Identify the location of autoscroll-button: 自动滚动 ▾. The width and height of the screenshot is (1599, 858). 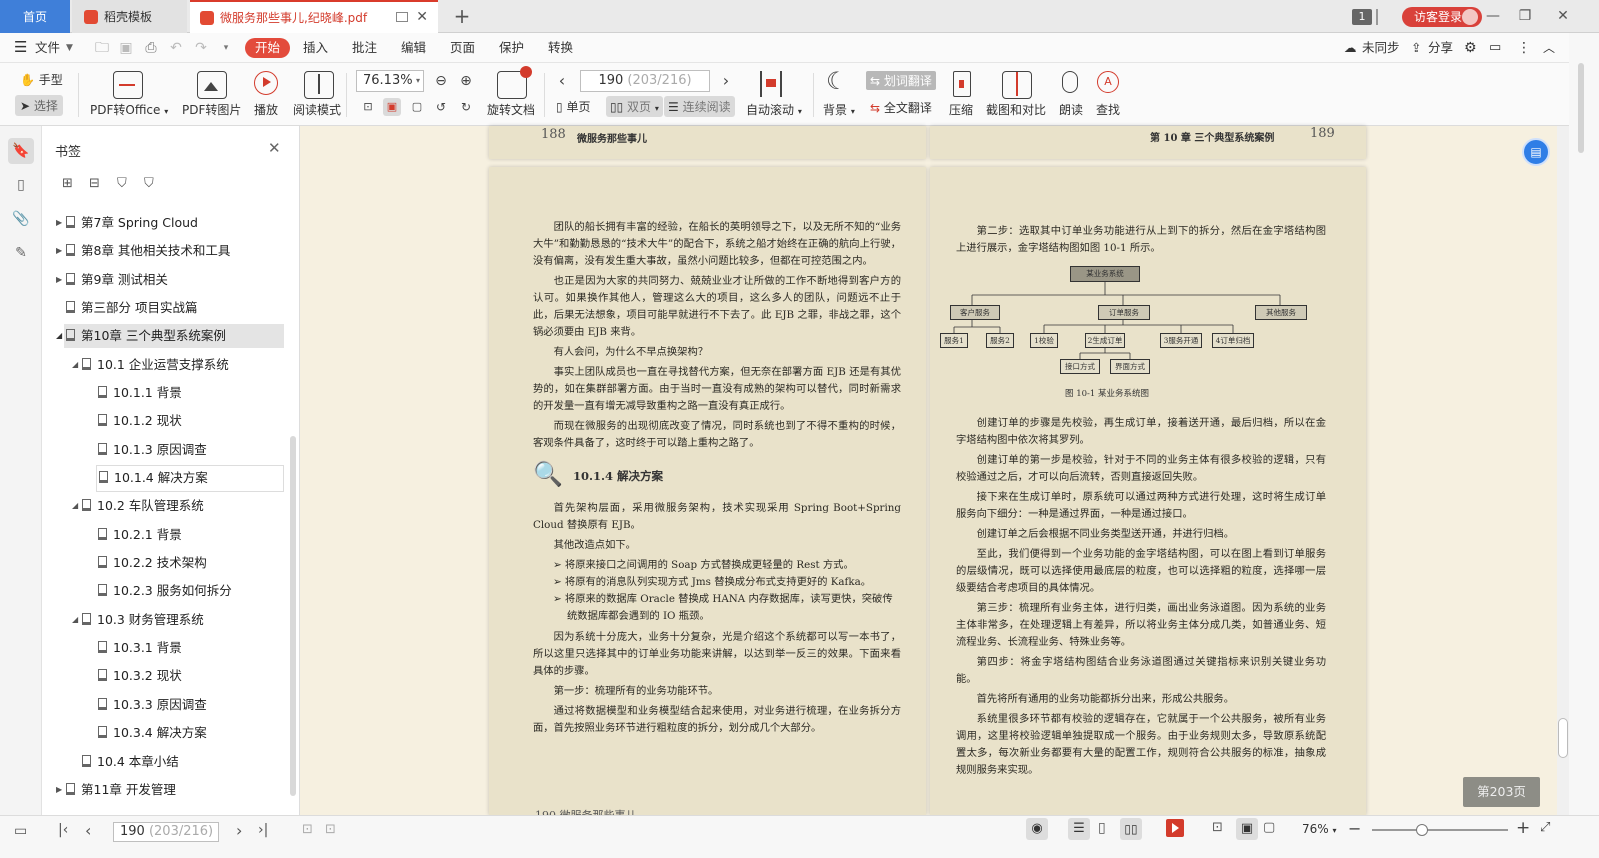
(774, 109).